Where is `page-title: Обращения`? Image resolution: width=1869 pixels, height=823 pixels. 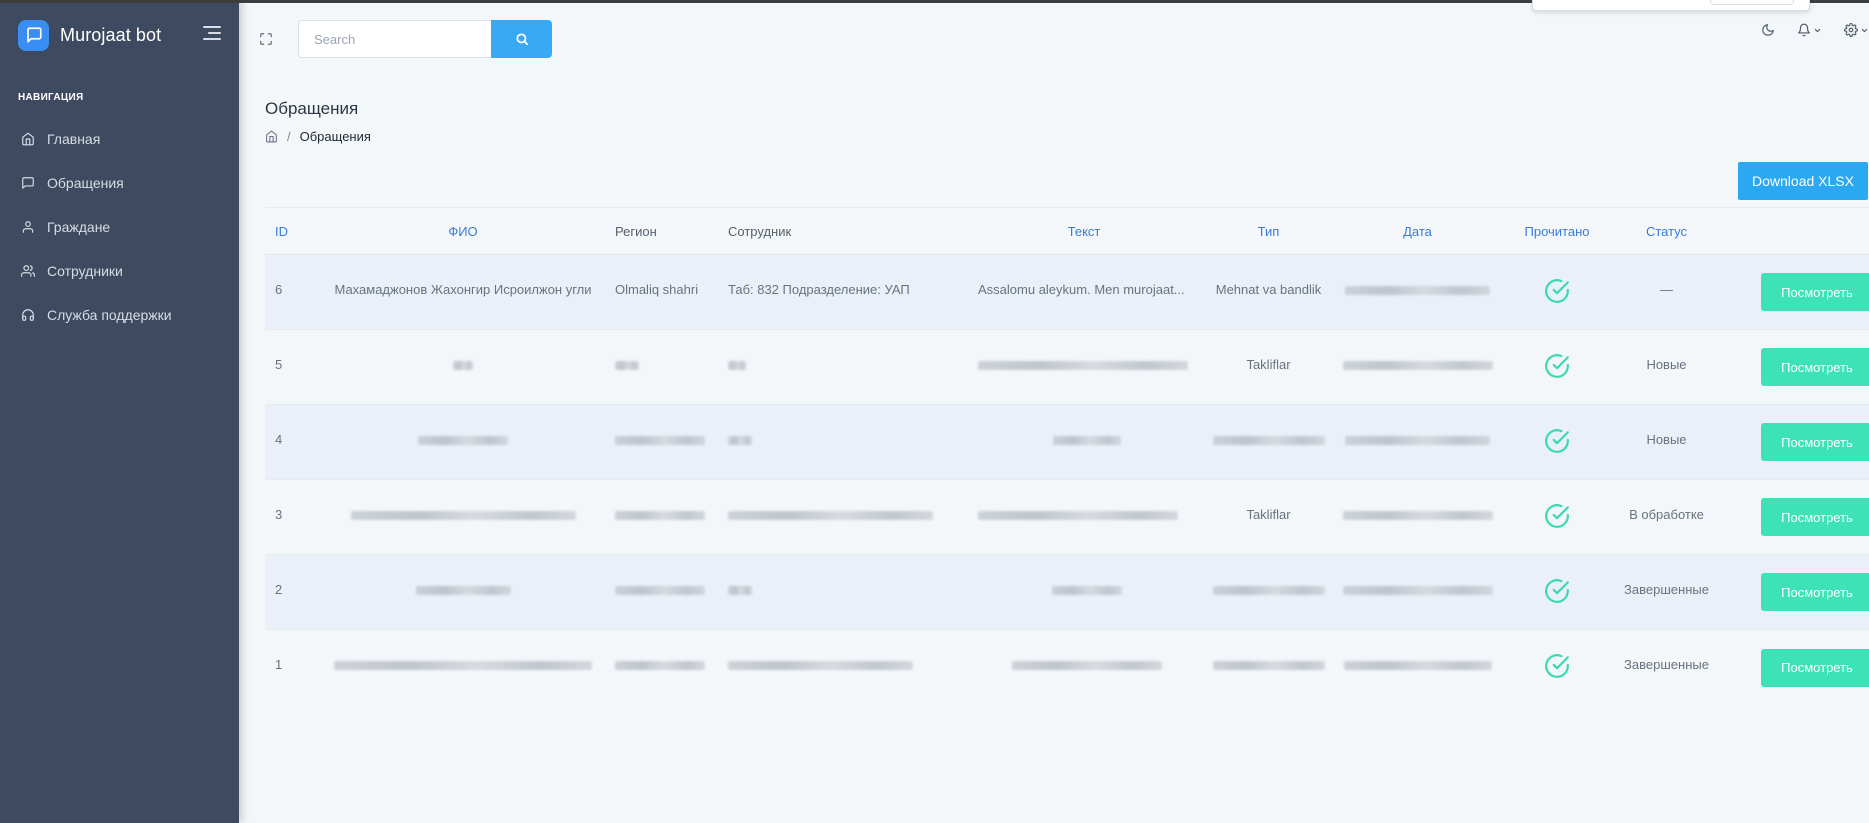
page-title: Обращения is located at coordinates (312, 108).